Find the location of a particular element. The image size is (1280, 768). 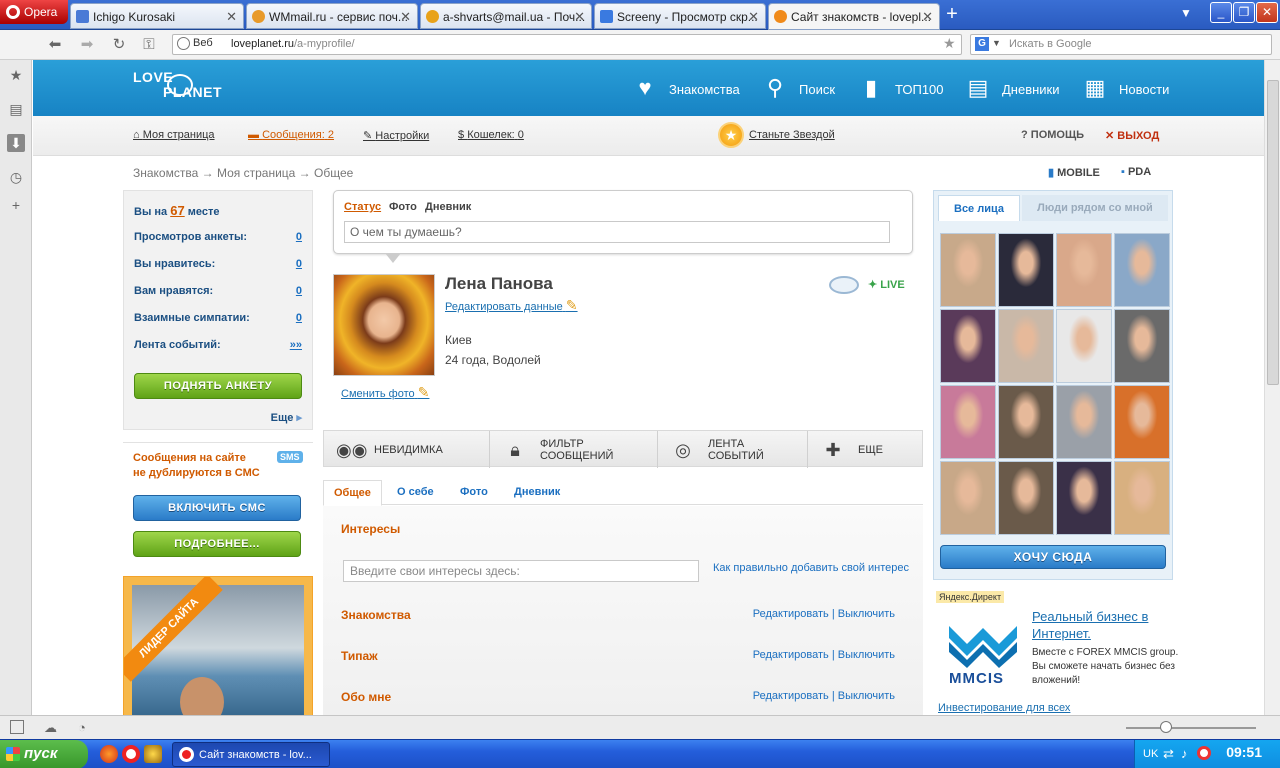

bookmarks-star-icon: ★ is located at coordinates (16, 75).